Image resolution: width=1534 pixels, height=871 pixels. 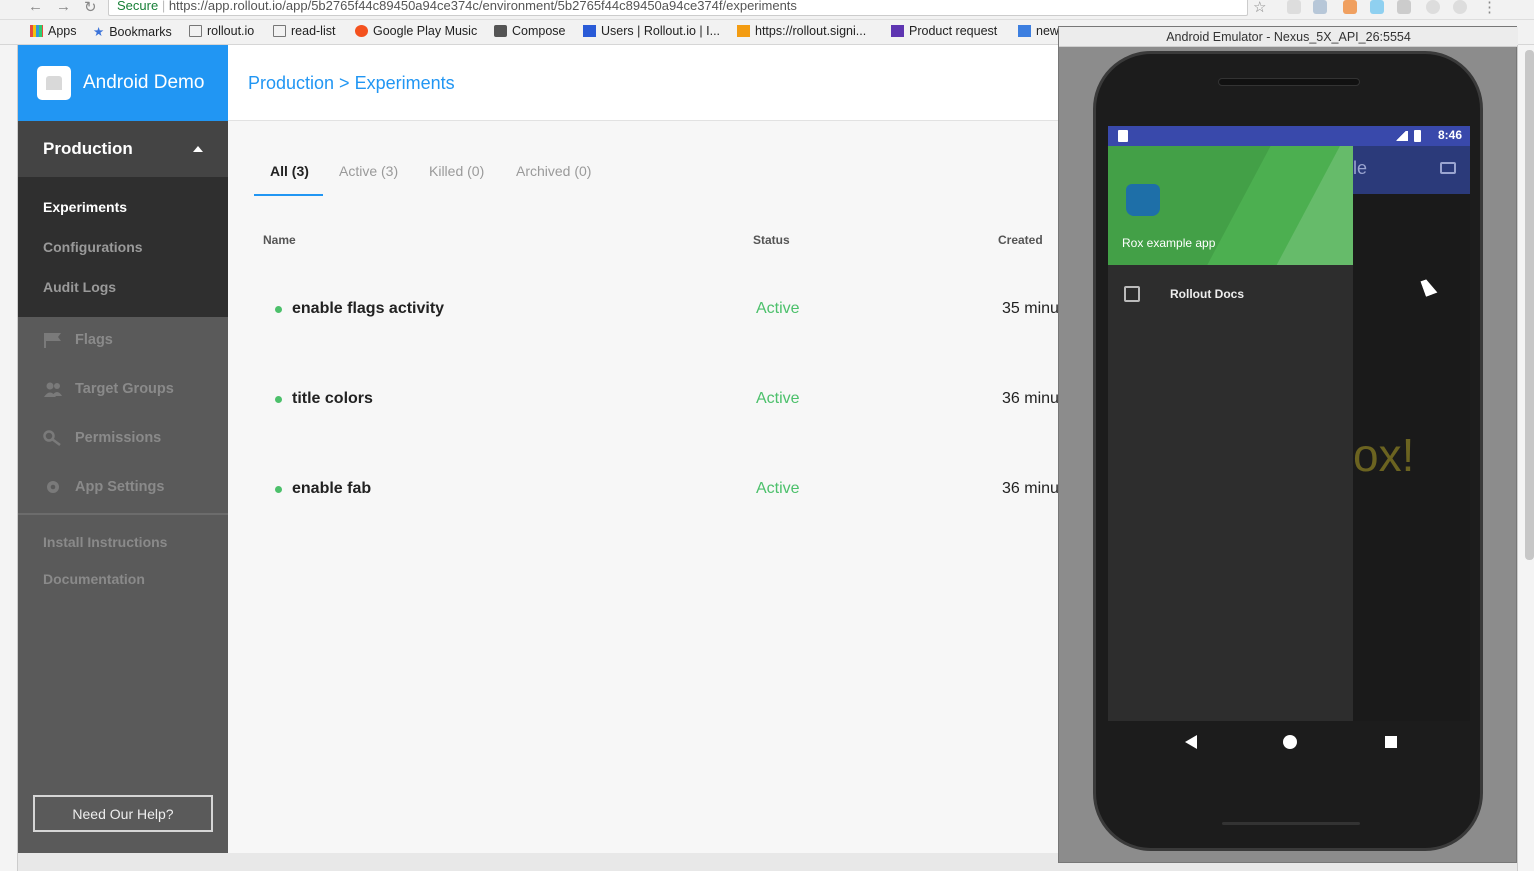 I want to click on back-icon: ←, so click(x=35, y=7).